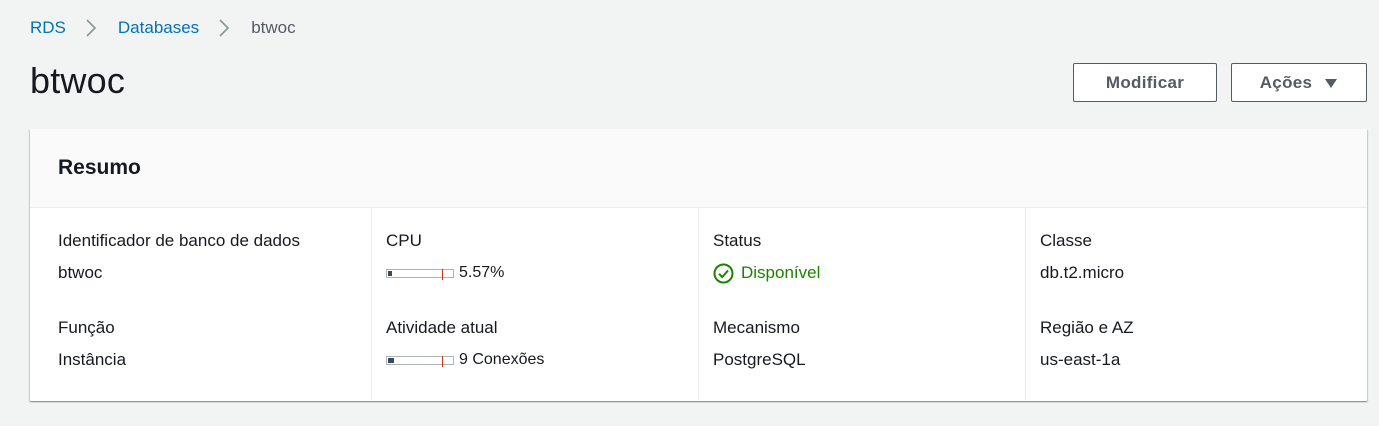 The width and height of the screenshot is (1379, 426). Describe the element at coordinates (1087, 327) in the screenshot. I see `region-label: Região e AZ` at that location.